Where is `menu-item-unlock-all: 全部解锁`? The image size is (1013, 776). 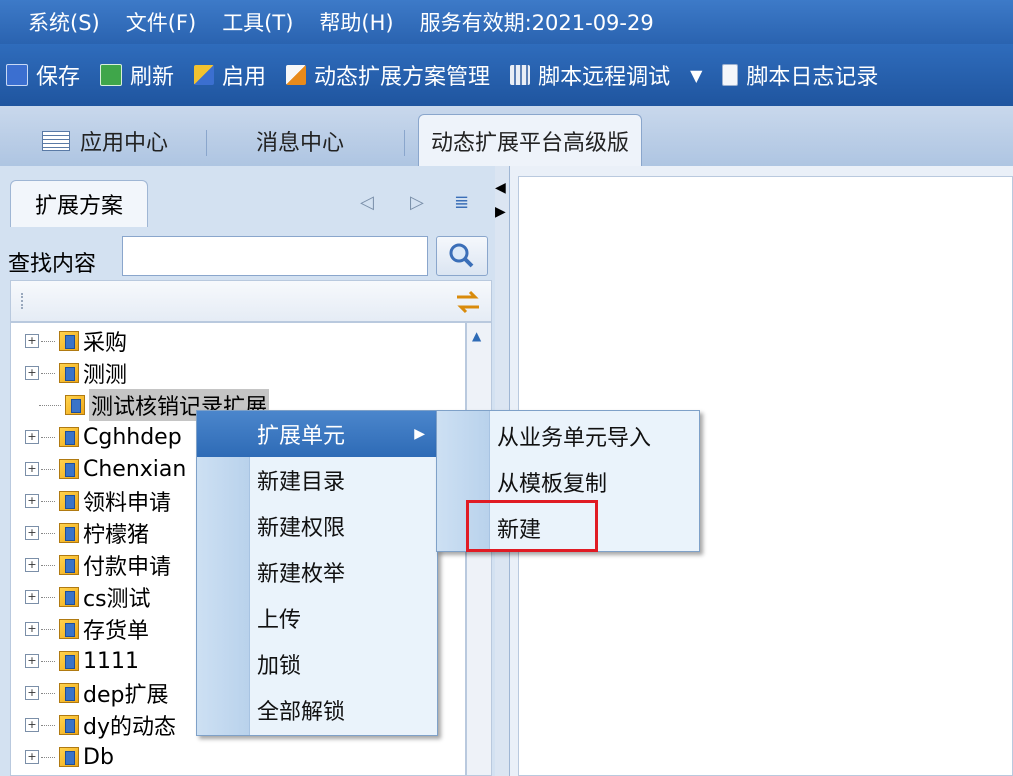
menu-item-unlock-all: 全部解锁 is located at coordinates (343, 710).